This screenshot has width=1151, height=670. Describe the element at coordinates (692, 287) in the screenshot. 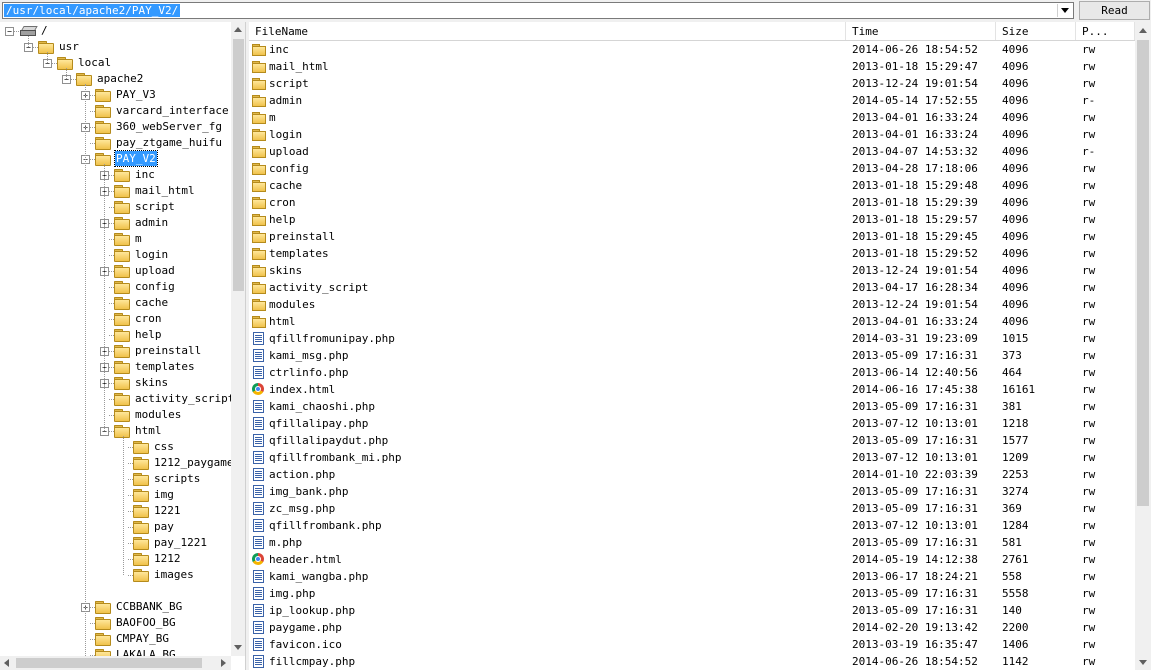

I see `table-row: activity_script 2013-04-17 16:28:34 4096 rw` at that location.